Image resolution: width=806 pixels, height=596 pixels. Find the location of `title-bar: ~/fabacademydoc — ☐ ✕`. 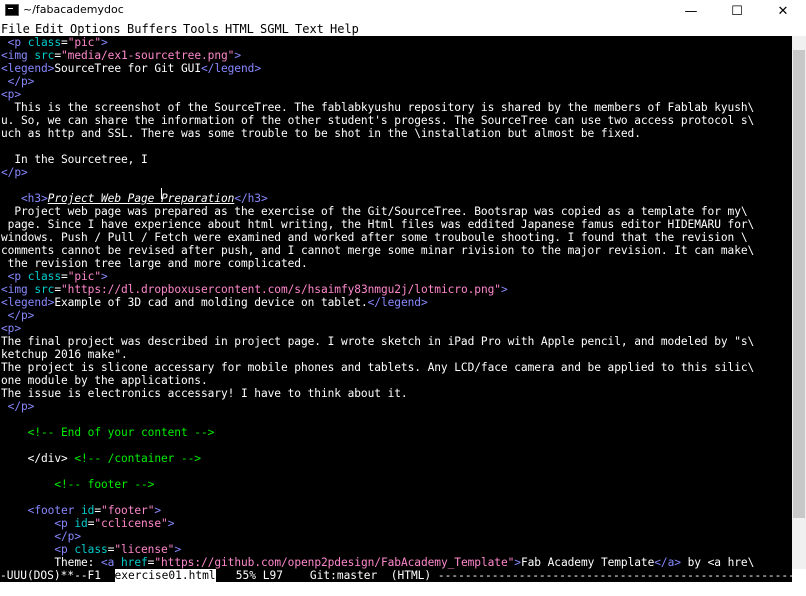

title-bar: ~/fabacademydoc — ☐ ✕ is located at coordinates (403, 11).